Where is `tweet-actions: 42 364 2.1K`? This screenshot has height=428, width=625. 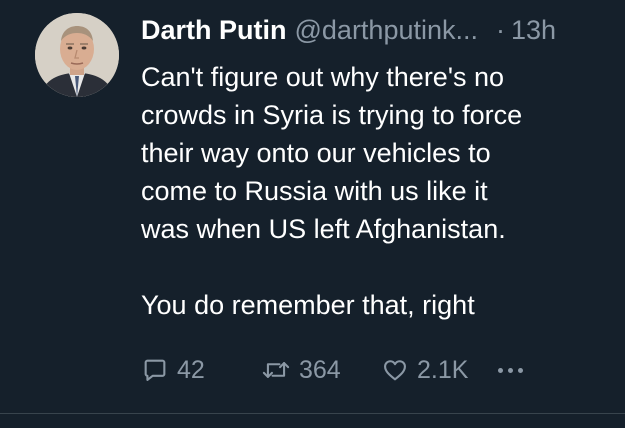
tweet-actions: 42 364 2.1K is located at coordinates (332, 370).